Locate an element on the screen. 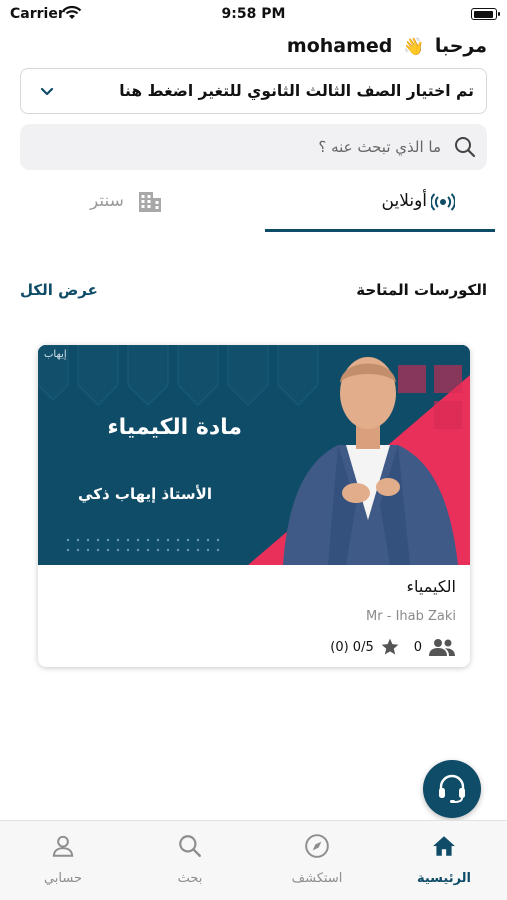  bottom-nav: الرئيسية استكشف بحث حسابي is located at coordinates (253, 860).